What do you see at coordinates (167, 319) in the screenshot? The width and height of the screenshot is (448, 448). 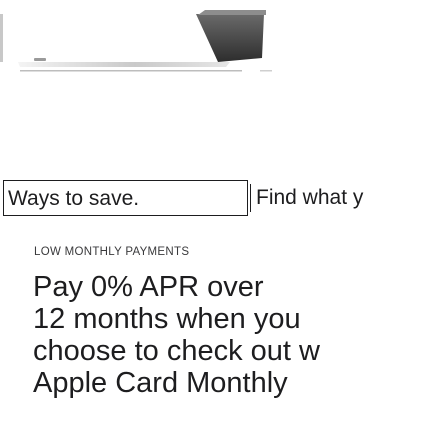 I see `headline-line: 12 months when you` at bounding box center [167, 319].